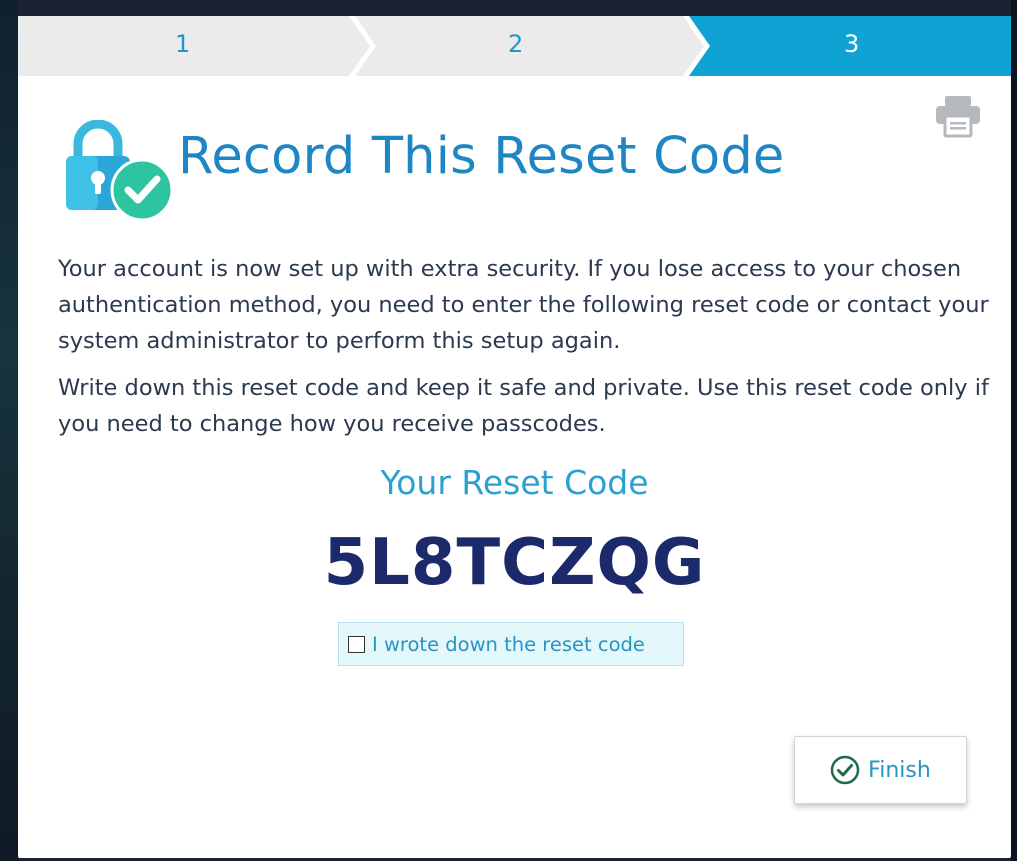  Describe the element at coordinates (852, 44) in the screenshot. I see `step-3-label: 3` at that location.